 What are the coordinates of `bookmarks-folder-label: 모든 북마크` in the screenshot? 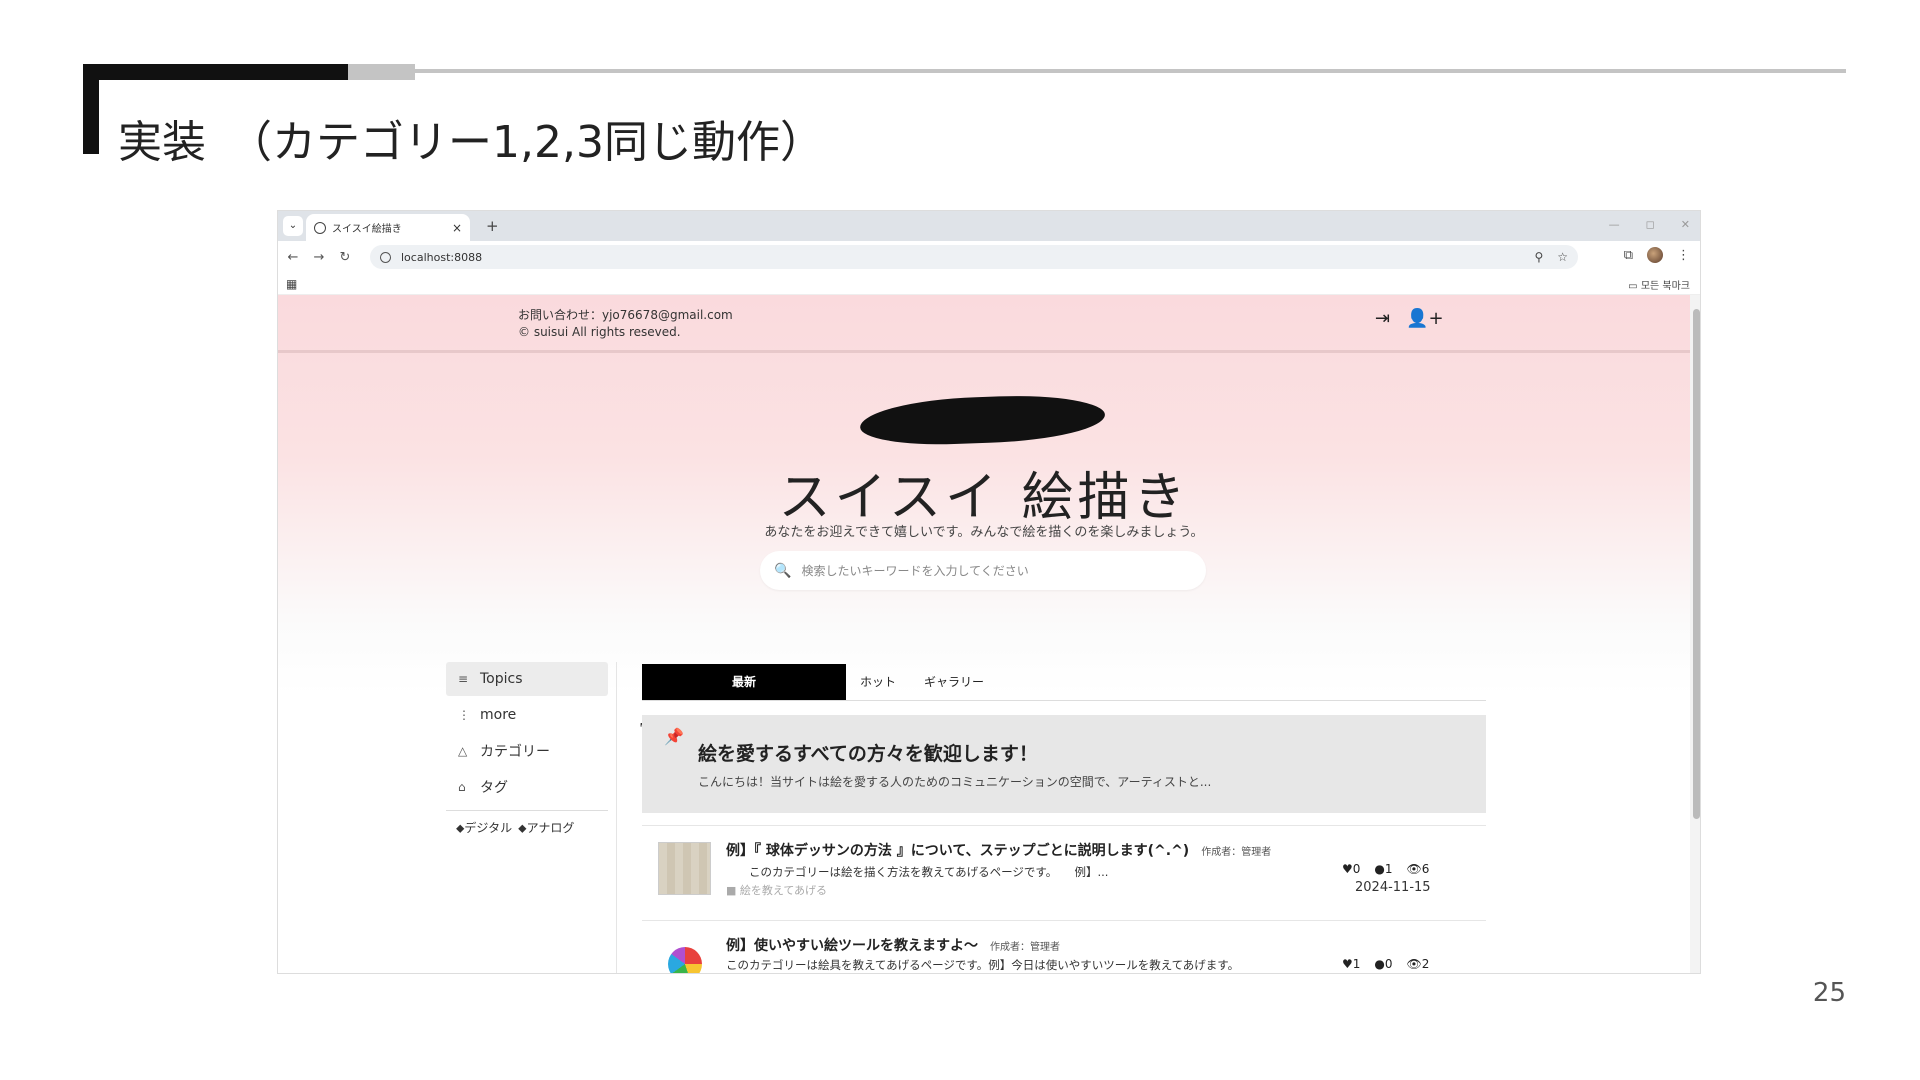 It's located at (1665, 286).